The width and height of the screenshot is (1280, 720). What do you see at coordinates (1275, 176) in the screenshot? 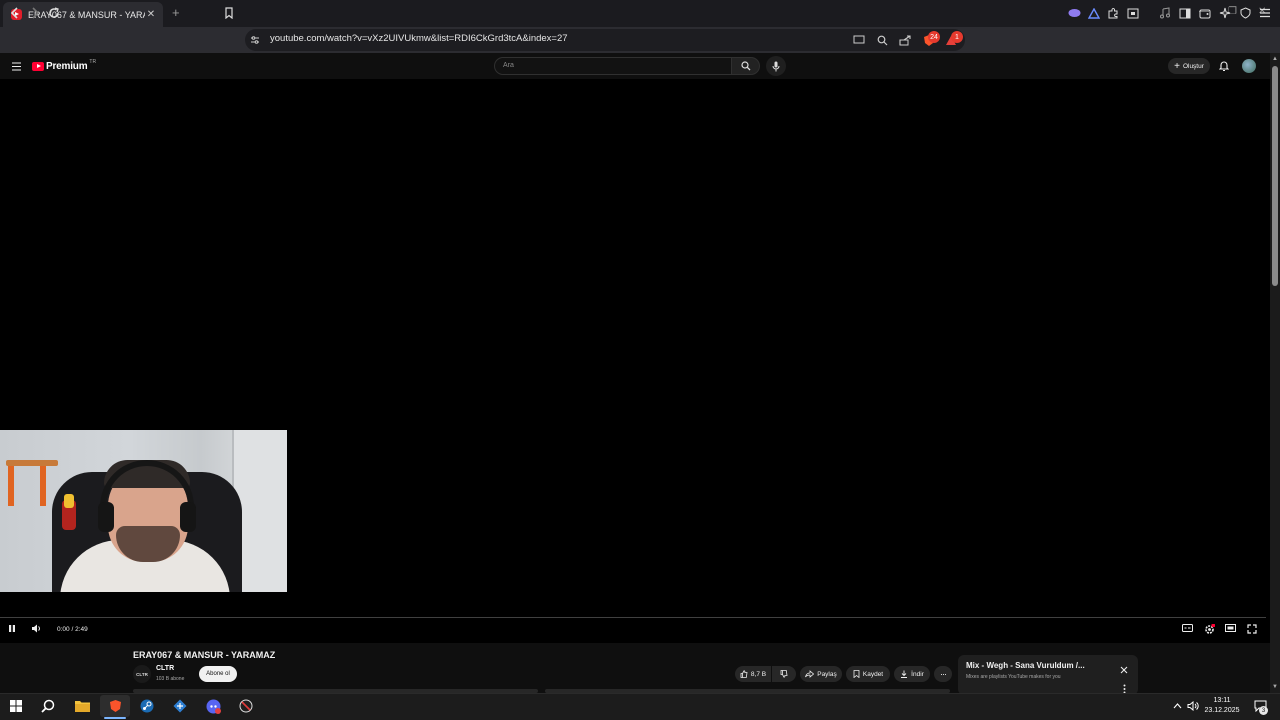
I see `scrollbar-thumb` at bounding box center [1275, 176].